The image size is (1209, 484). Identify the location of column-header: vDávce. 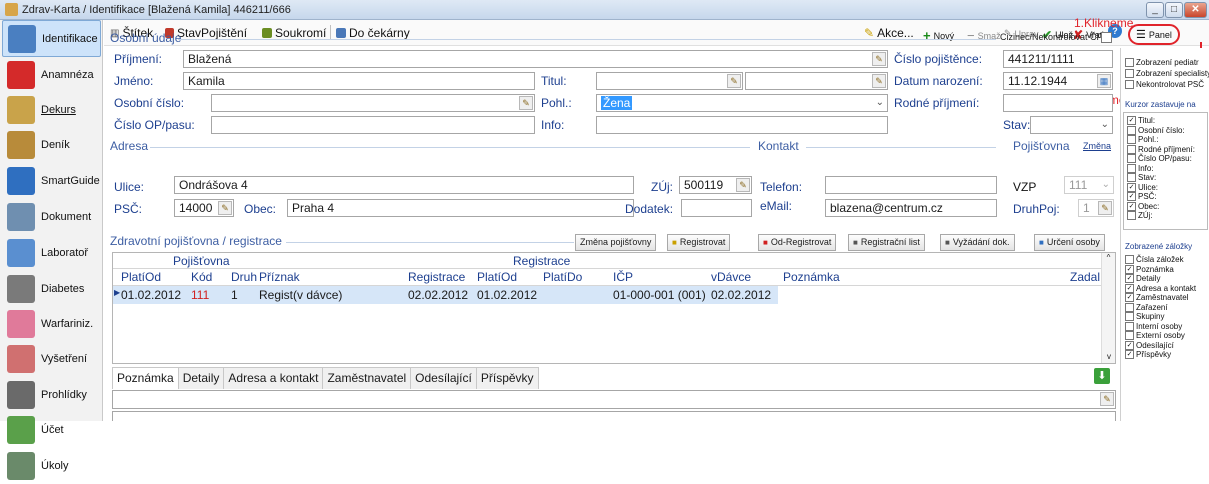
(731, 277).